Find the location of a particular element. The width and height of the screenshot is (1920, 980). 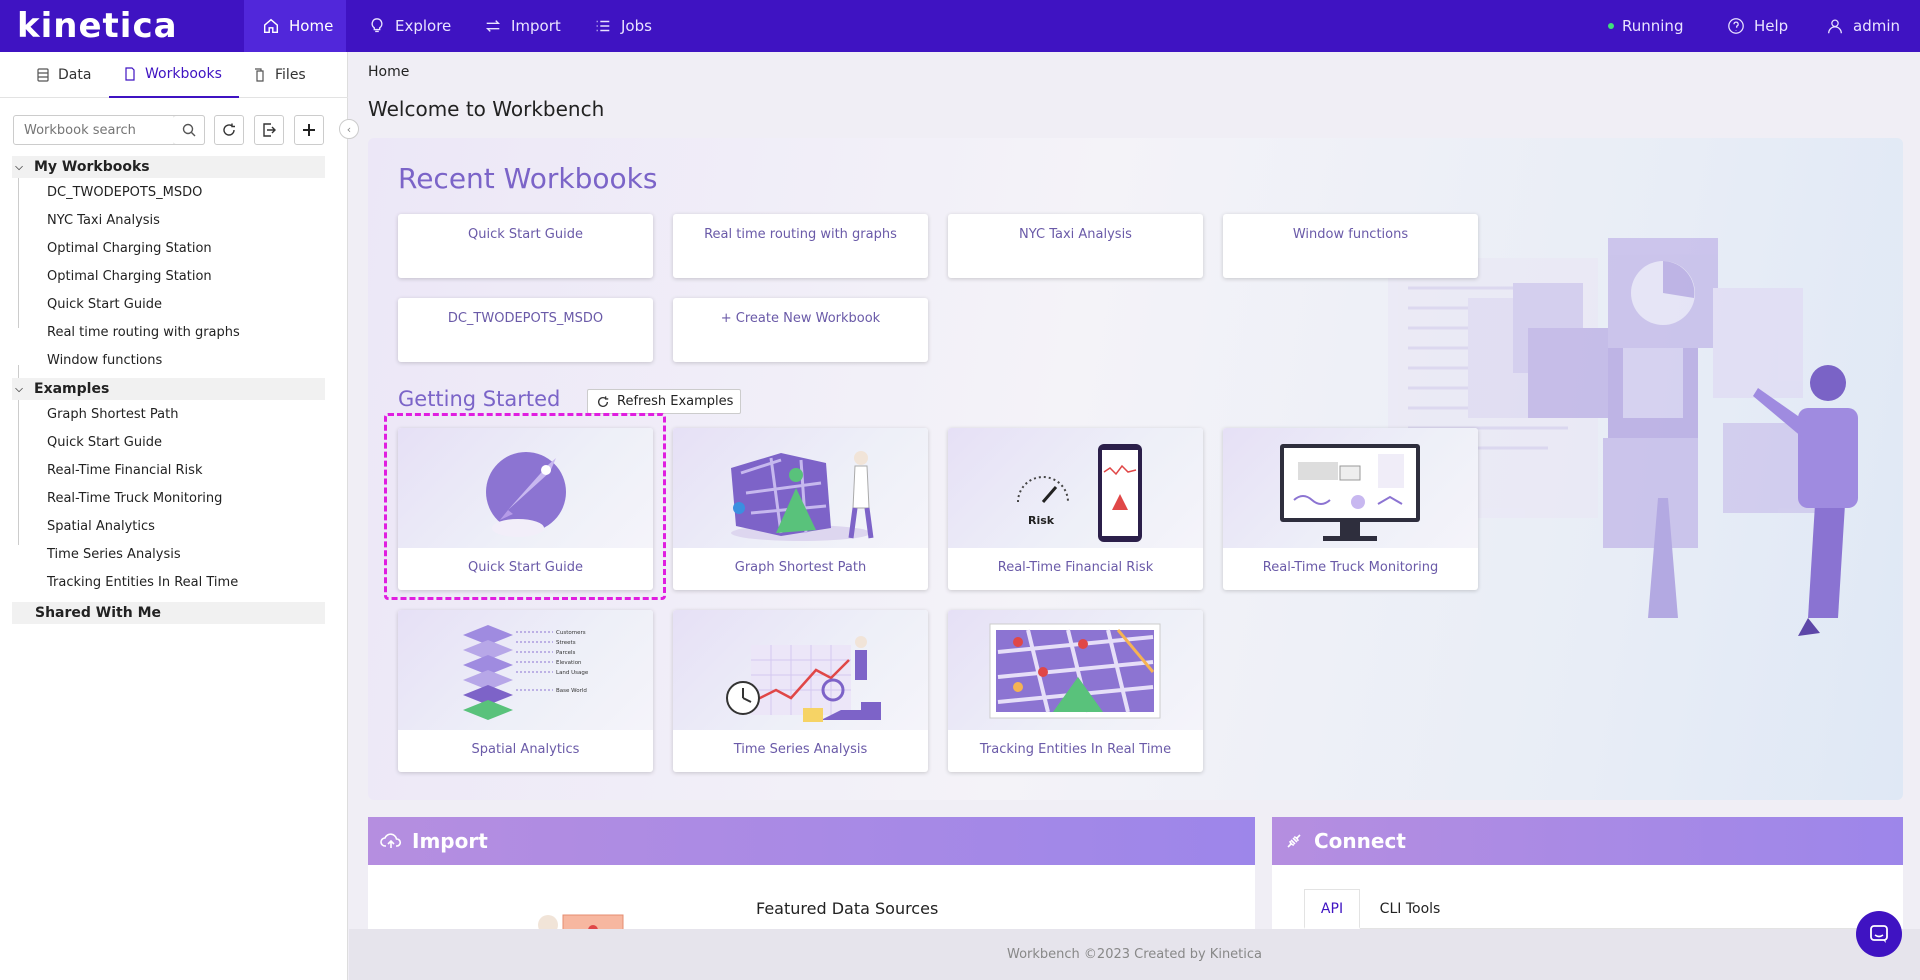

sidebar-tabs: Data Workbooks Files is located at coordinates (174, 75).